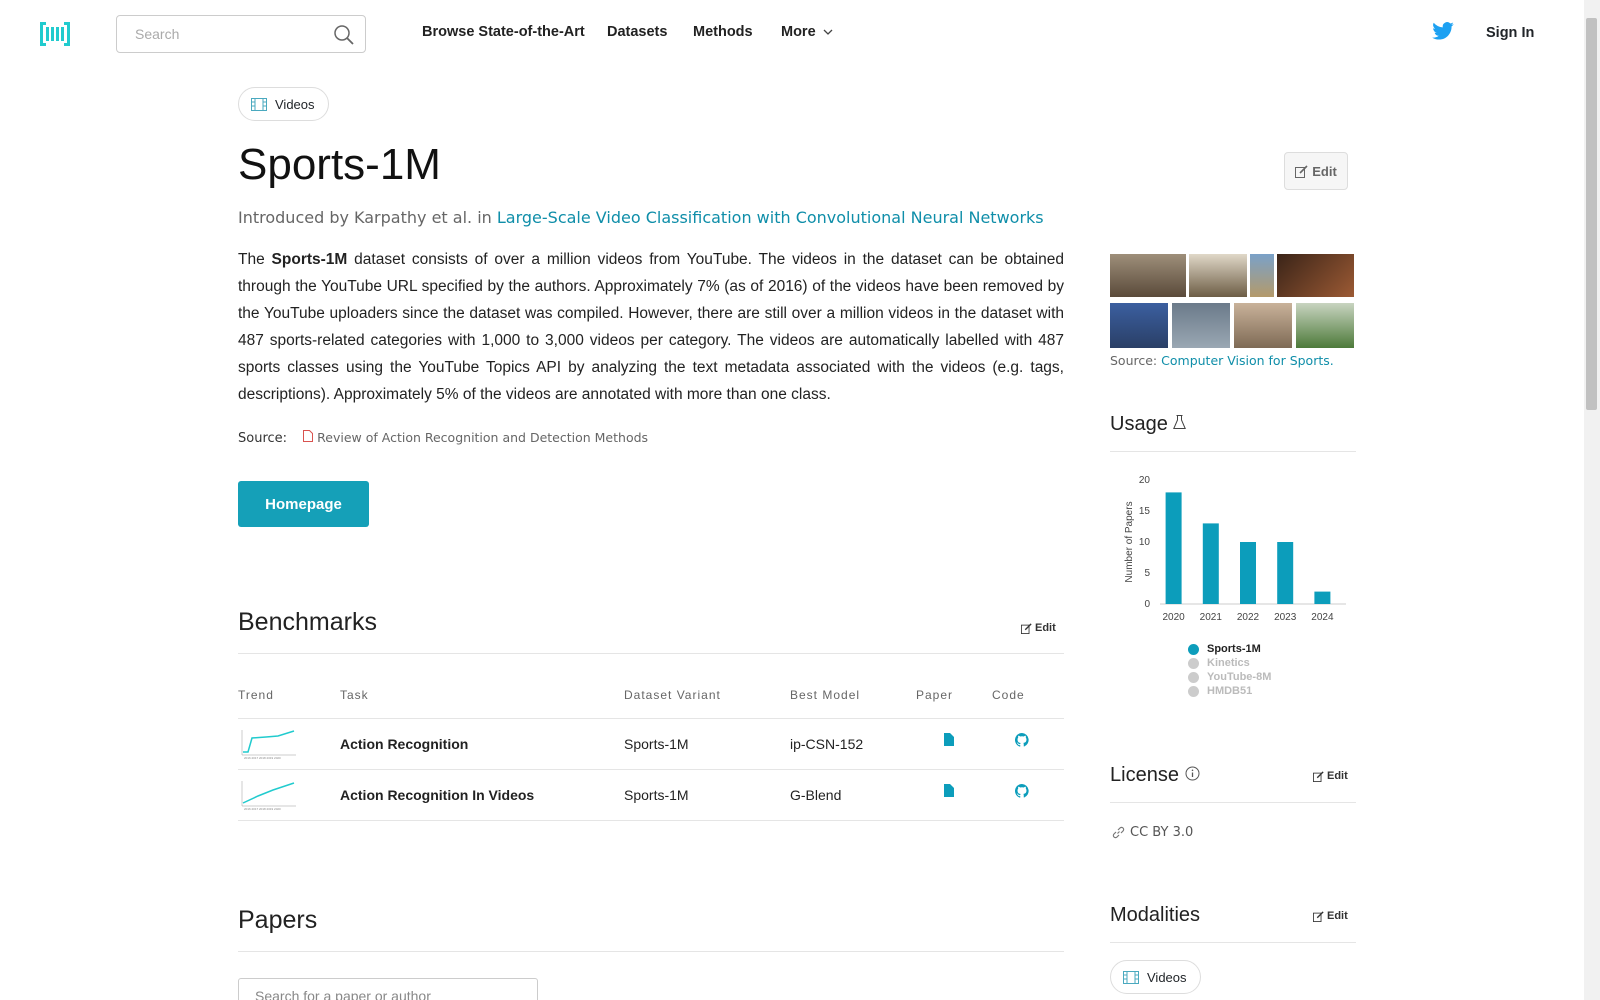 The image size is (1600, 1000). Describe the element at coordinates (1173, 617) in the screenshot. I see `x-tick-label: 2020` at that location.